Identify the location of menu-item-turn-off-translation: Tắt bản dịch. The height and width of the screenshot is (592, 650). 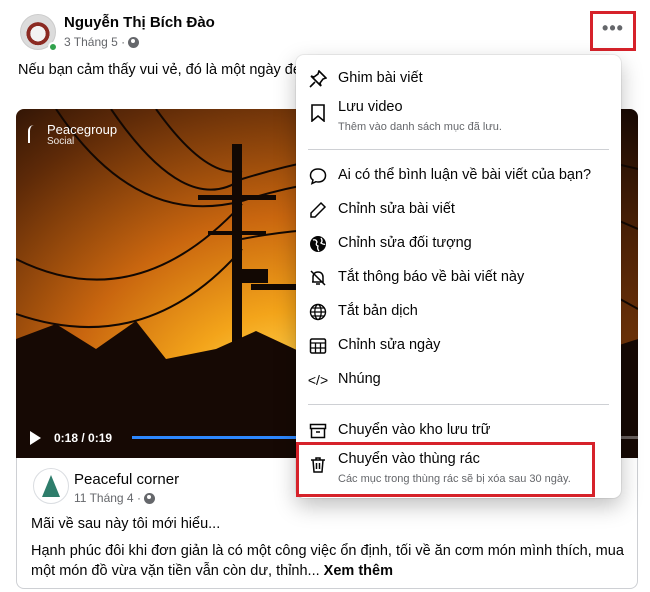
(458, 311).